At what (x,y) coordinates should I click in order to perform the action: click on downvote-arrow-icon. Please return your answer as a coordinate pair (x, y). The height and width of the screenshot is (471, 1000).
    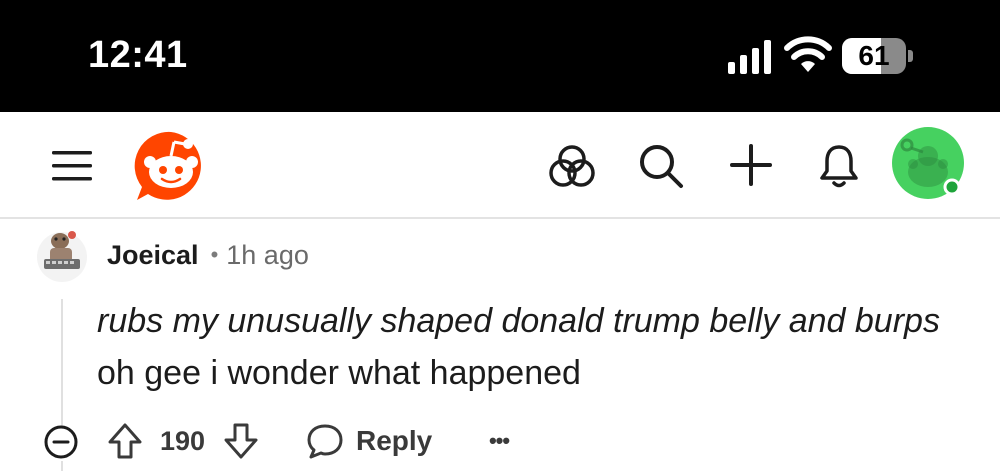
    Looking at the image, I should click on (241, 441).